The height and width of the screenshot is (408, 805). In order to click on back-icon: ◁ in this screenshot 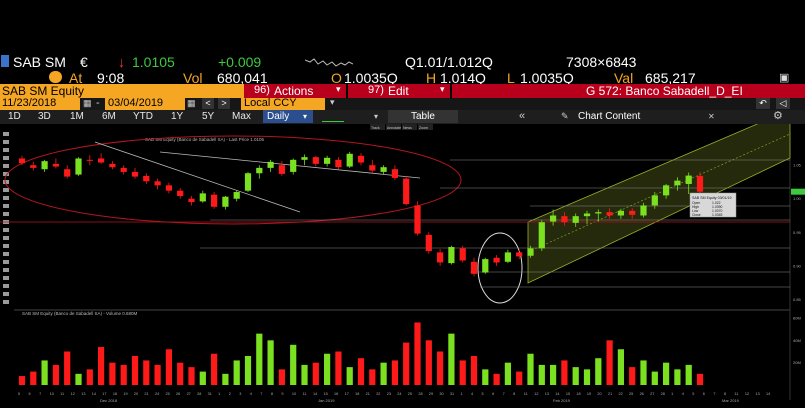, I will do `click(783, 103)`.